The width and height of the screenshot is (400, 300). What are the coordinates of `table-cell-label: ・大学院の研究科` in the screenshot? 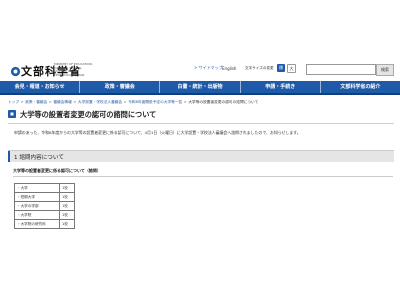 It's located at (37, 224).